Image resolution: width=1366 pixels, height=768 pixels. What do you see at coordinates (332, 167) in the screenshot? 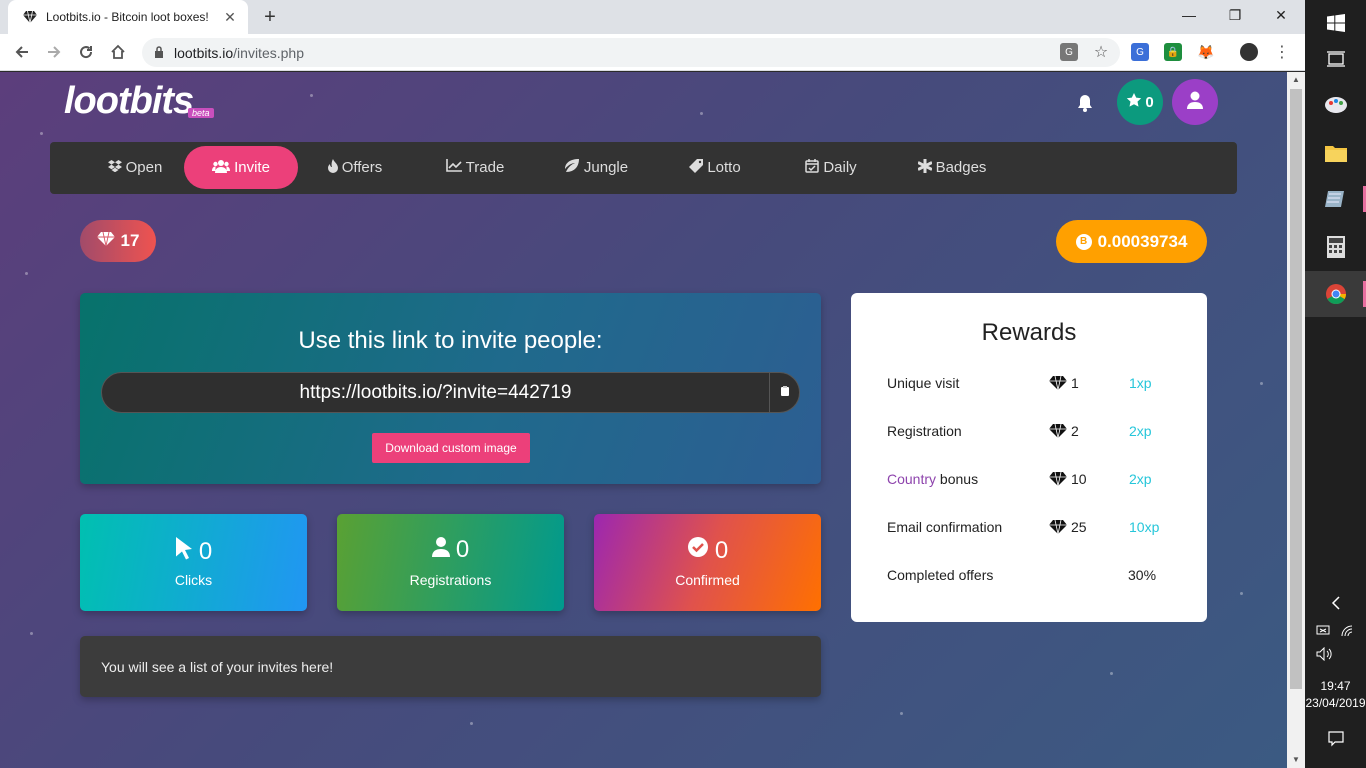
I see `fire-icon` at bounding box center [332, 167].